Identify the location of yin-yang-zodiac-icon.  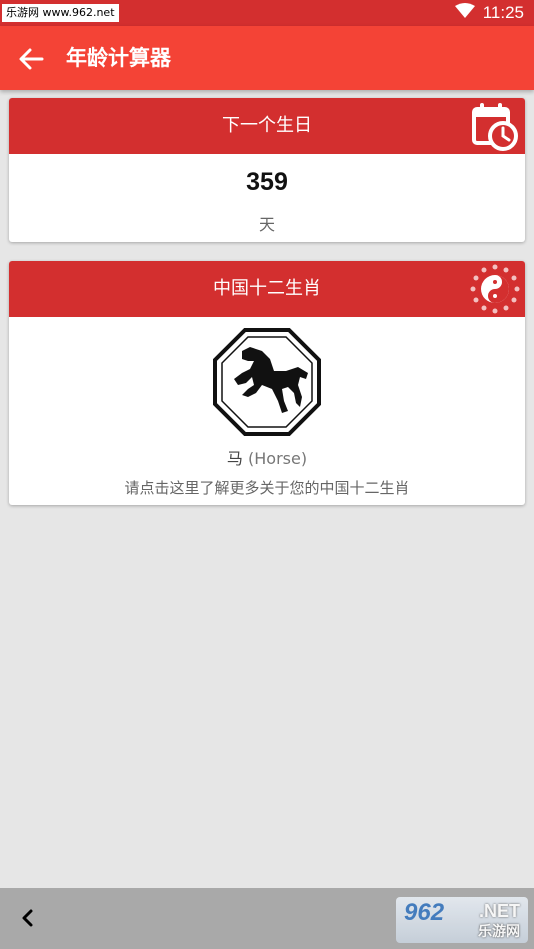
(495, 289).